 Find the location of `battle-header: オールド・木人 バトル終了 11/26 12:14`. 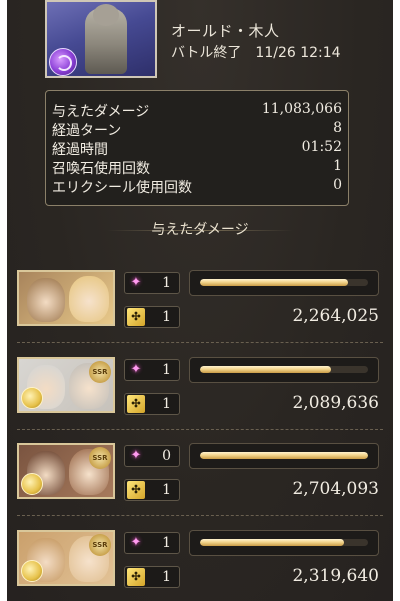

battle-header: オールド・木人 バトル終了 11/26 12:14 is located at coordinates (200, 40).